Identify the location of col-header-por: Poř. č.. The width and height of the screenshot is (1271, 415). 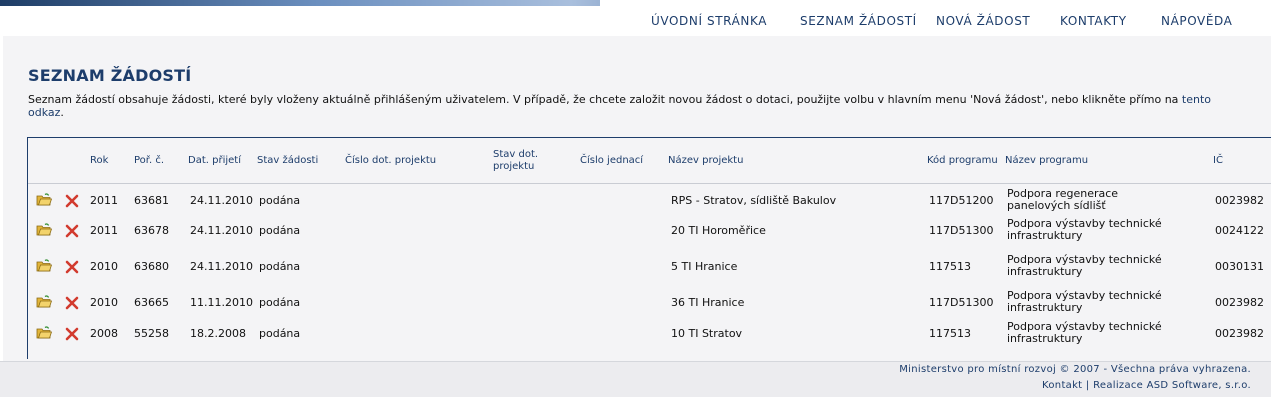
(149, 160).